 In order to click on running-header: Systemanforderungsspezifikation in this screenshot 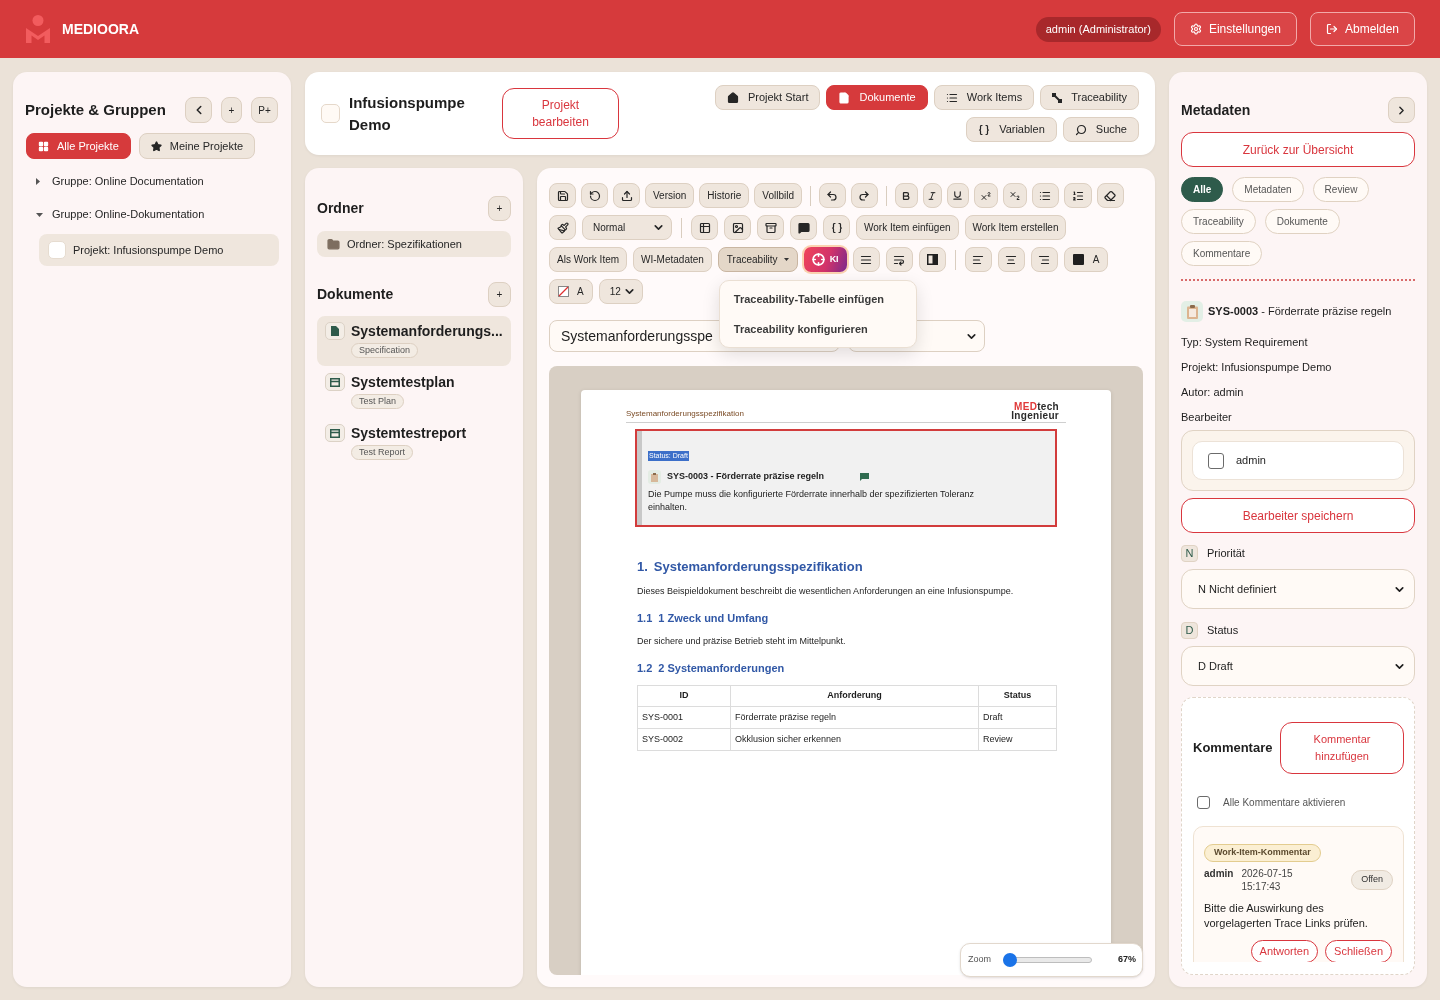, I will do `click(685, 414)`.